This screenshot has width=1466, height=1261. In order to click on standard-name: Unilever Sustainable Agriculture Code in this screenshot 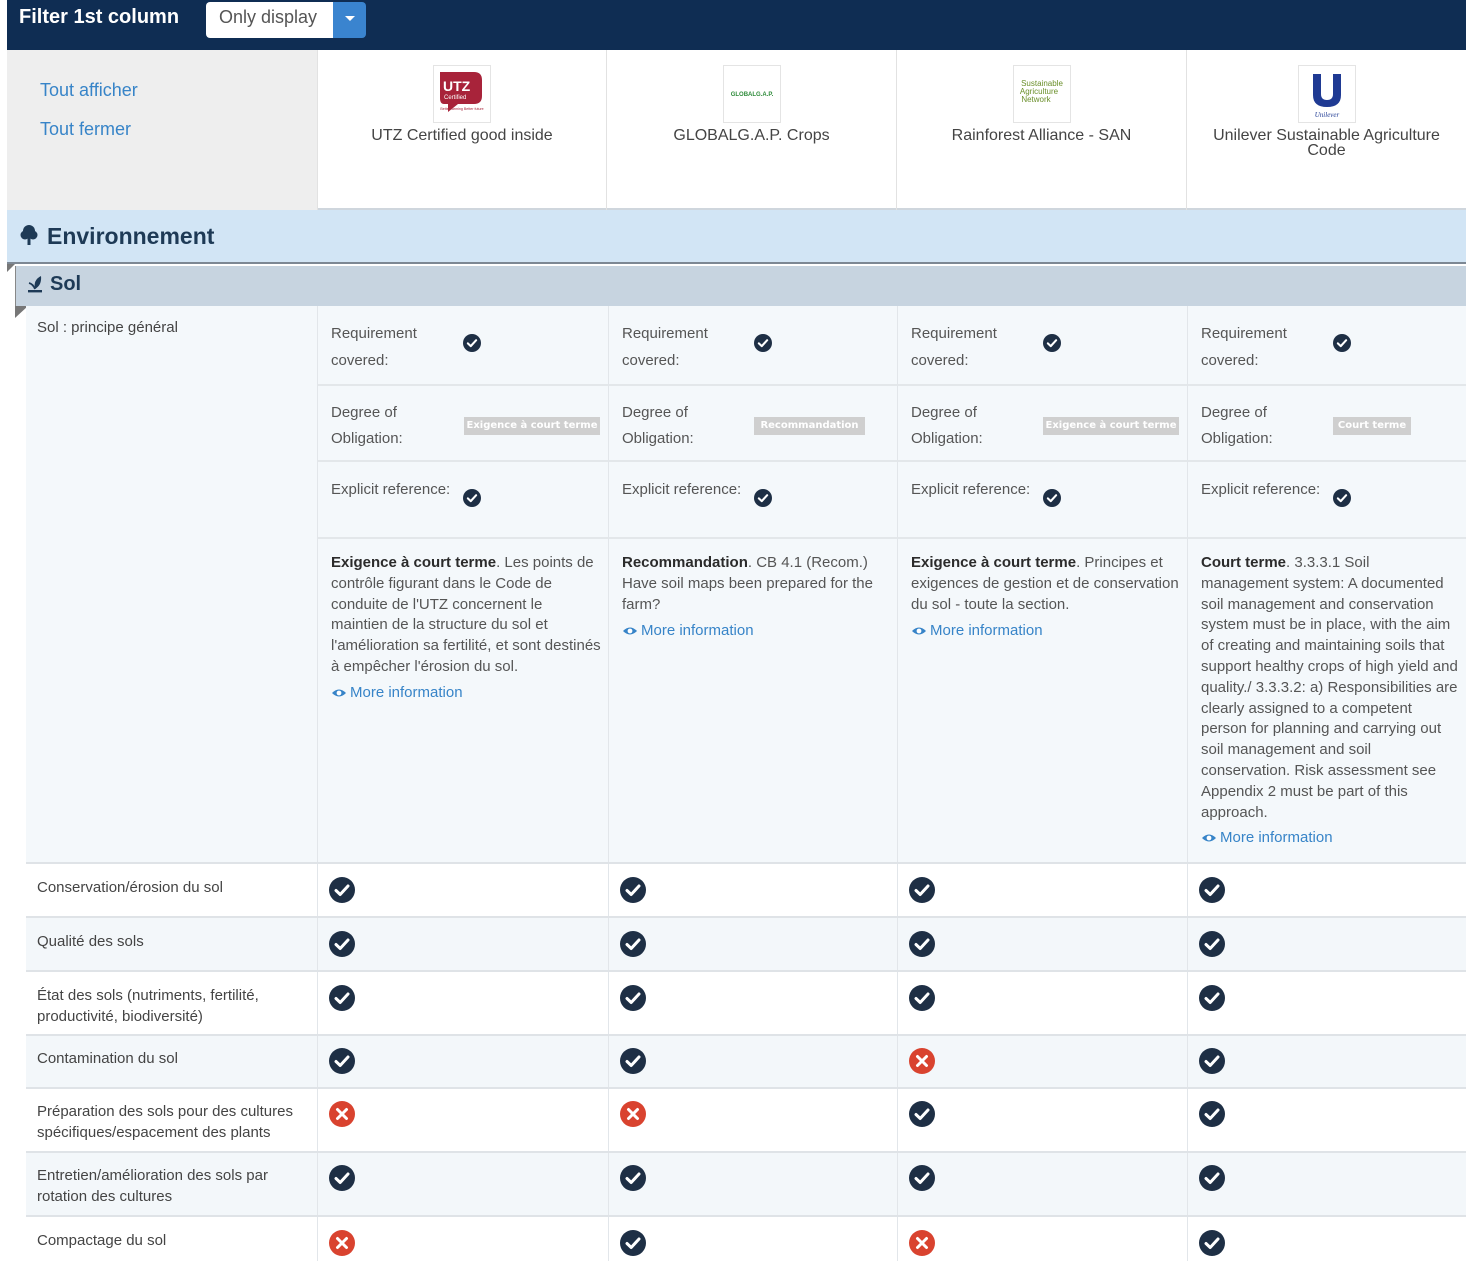, I will do `click(1326, 143)`.